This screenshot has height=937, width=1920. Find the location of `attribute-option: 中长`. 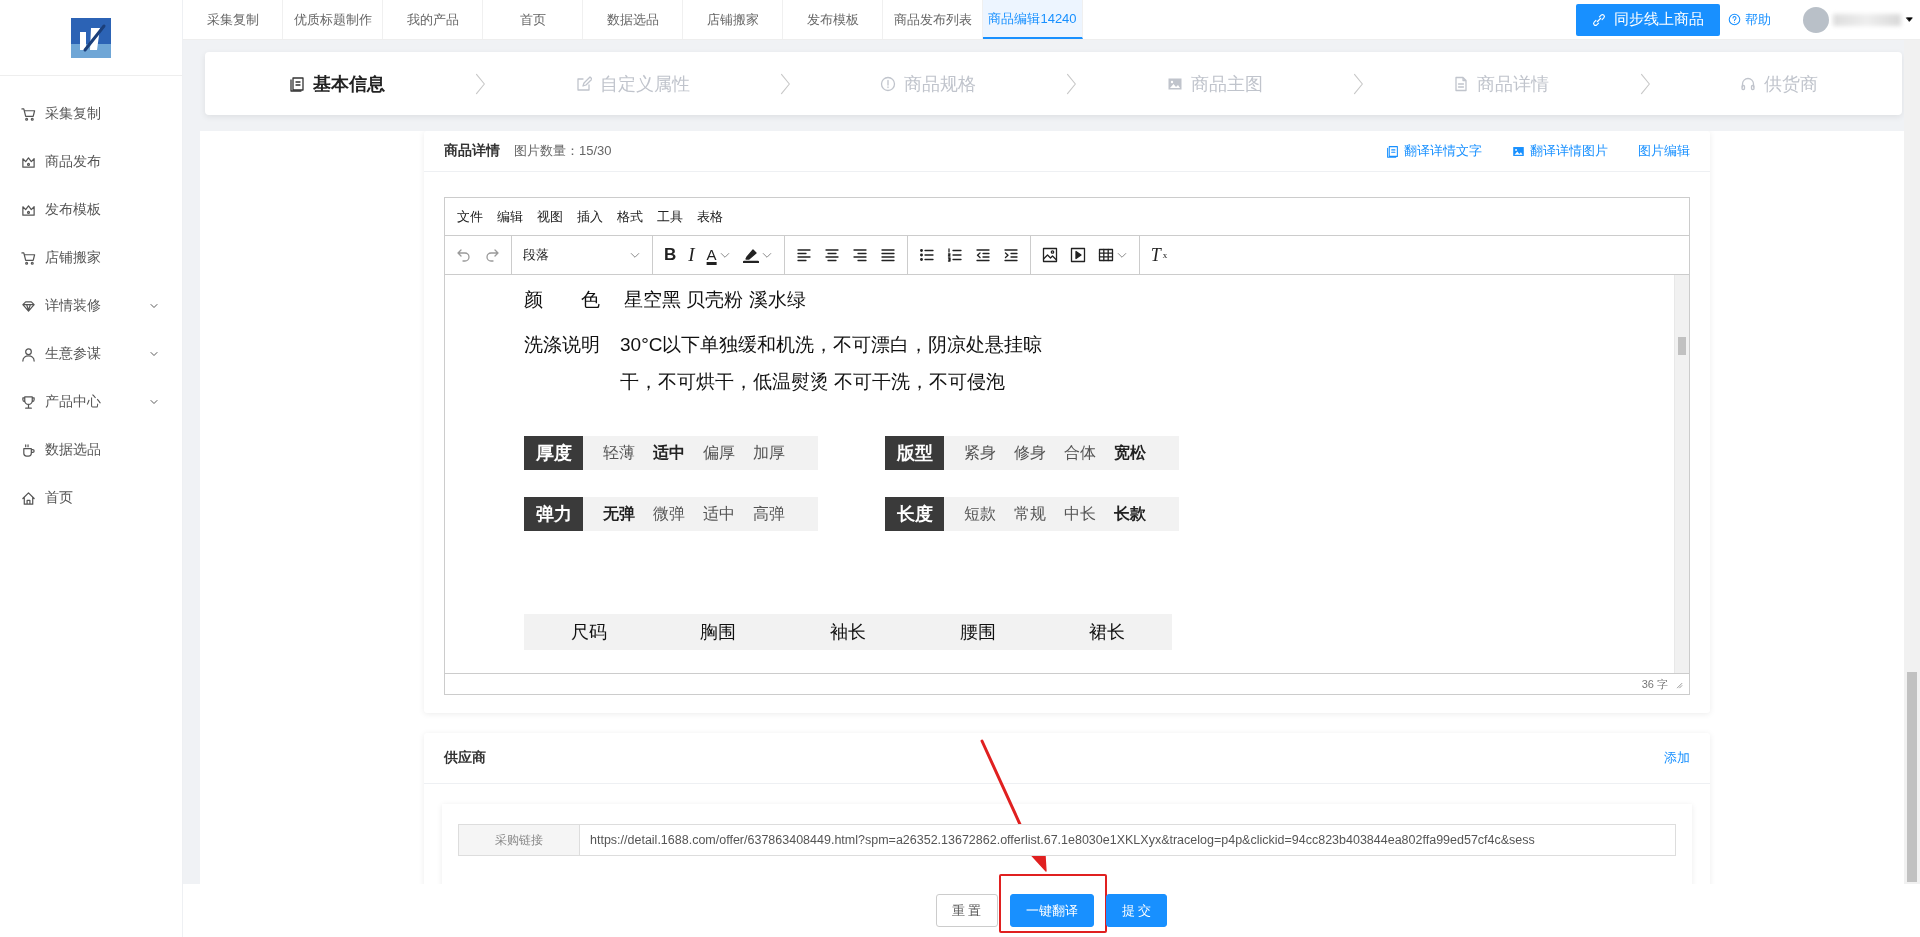

attribute-option: 中长 is located at coordinates (1080, 514).